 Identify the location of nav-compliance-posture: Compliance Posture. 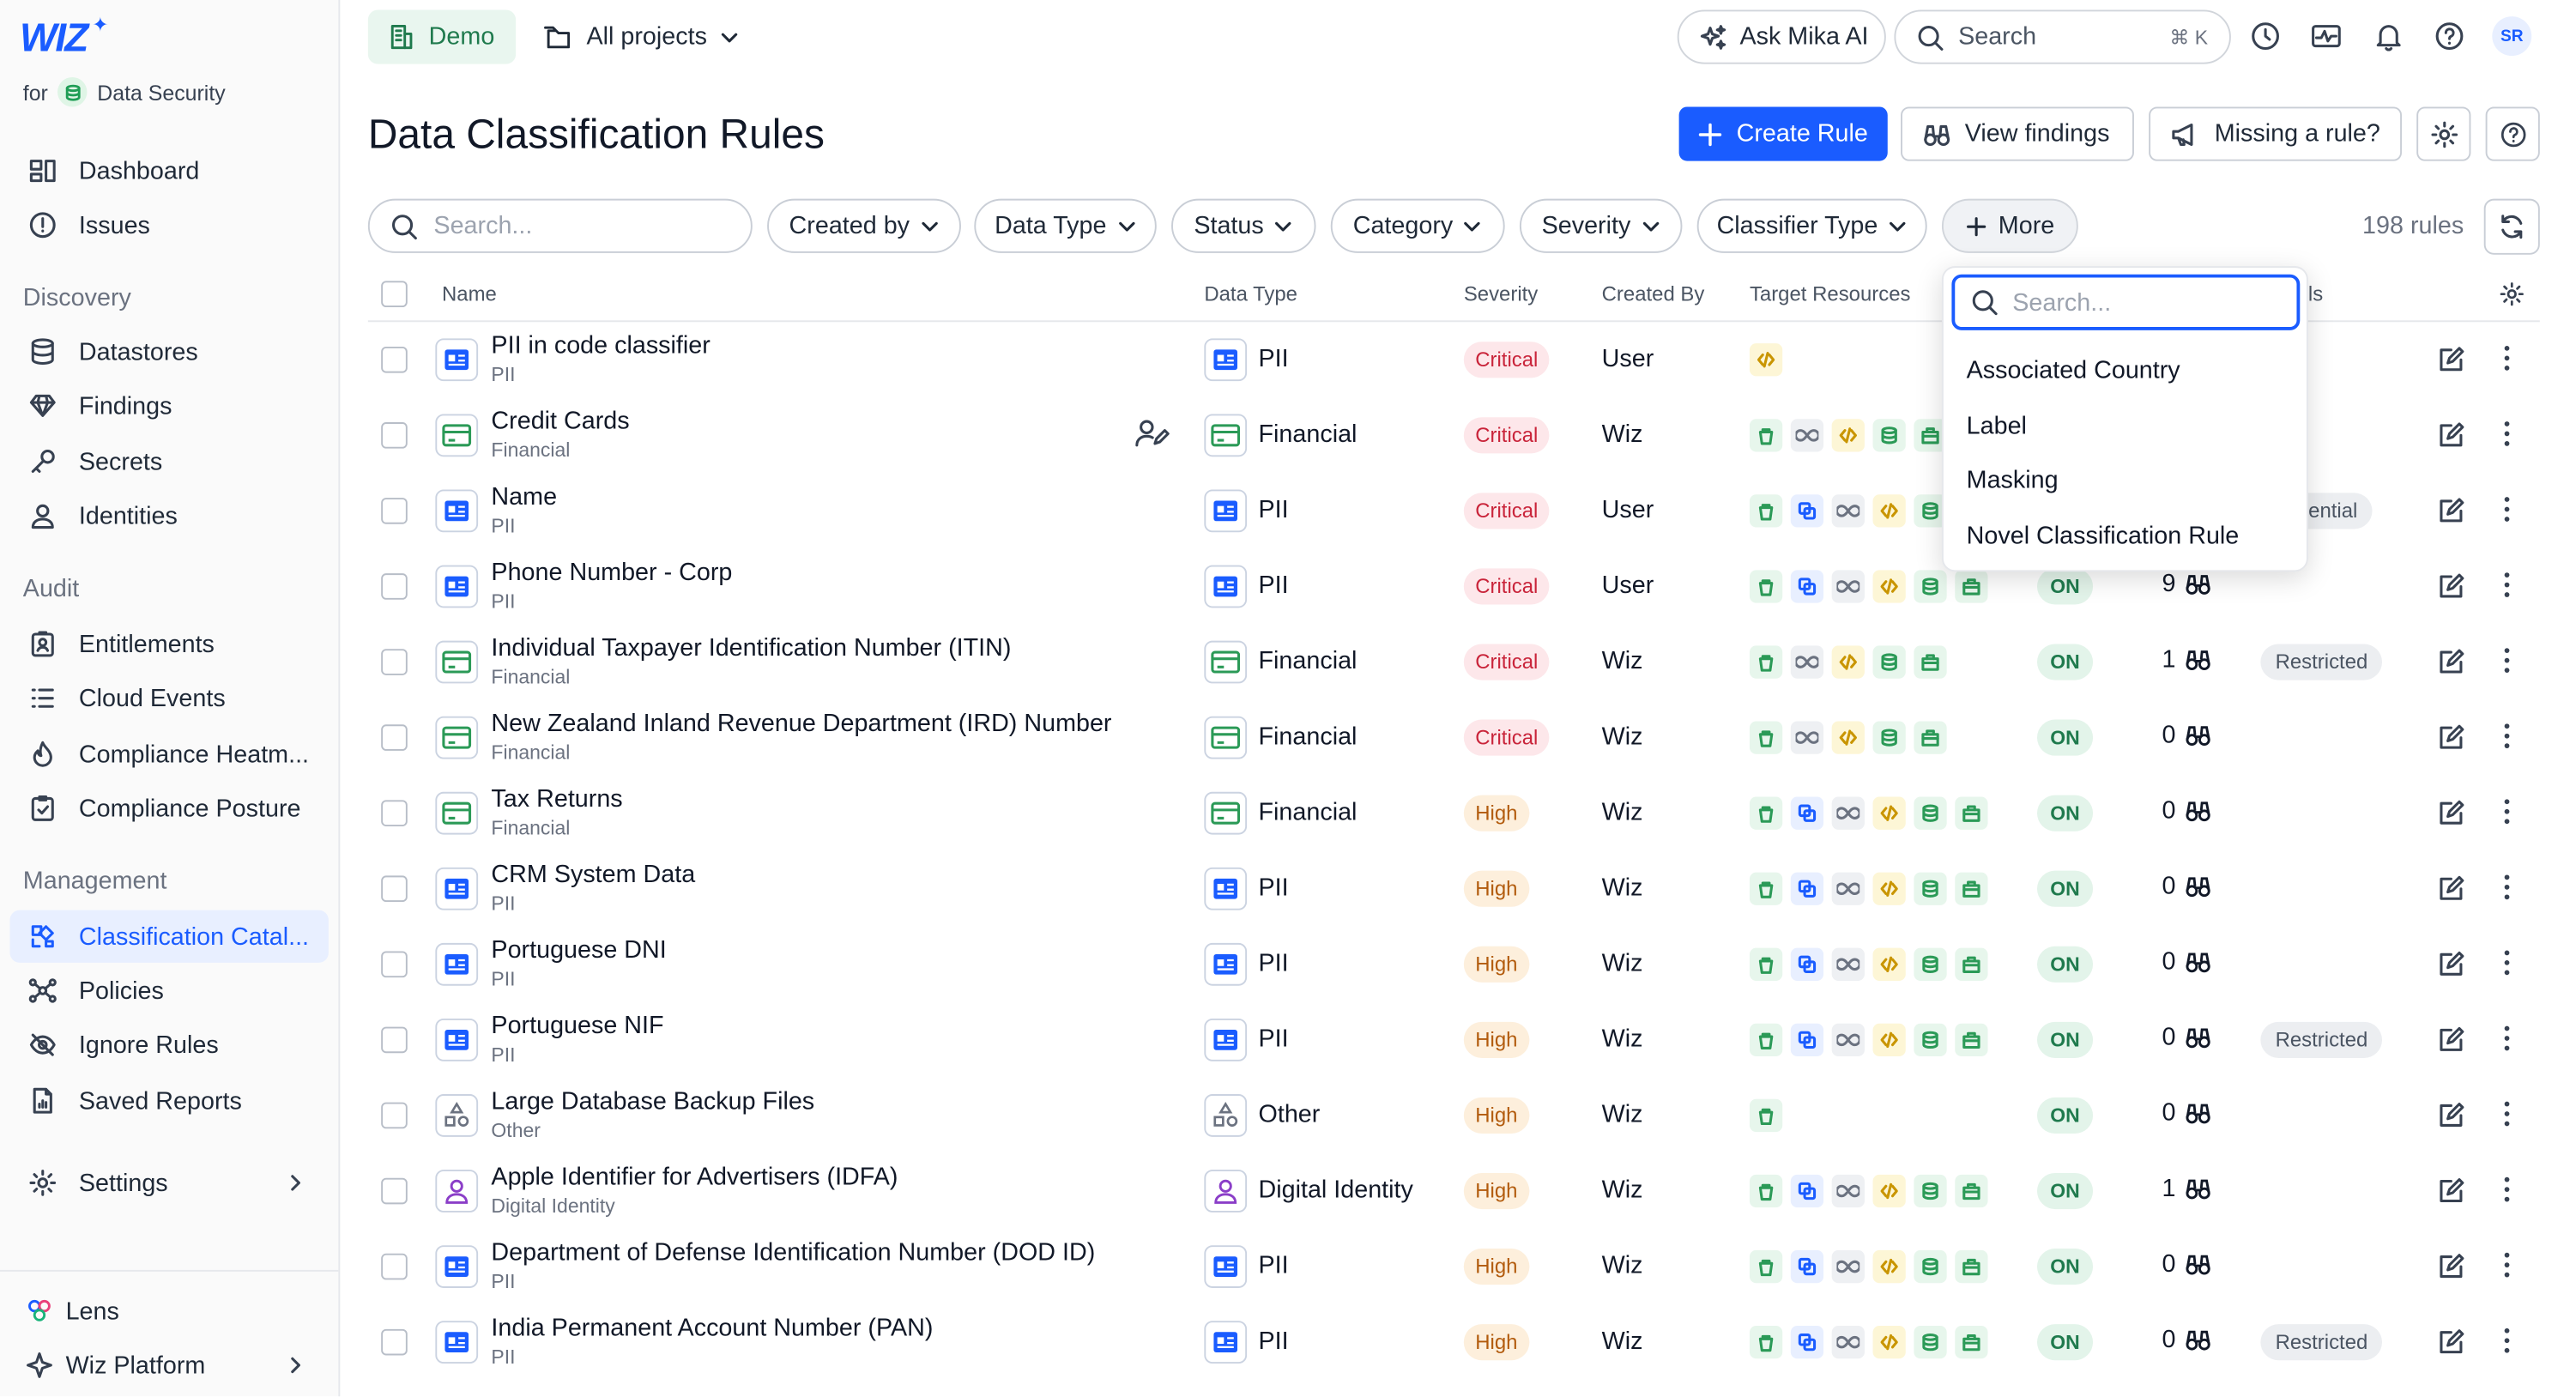
(168, 808).